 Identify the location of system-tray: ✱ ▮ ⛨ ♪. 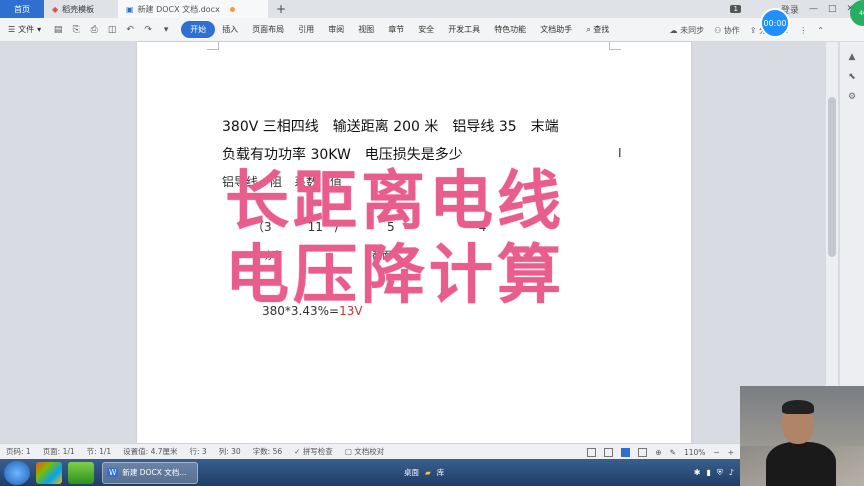
(714, 472).